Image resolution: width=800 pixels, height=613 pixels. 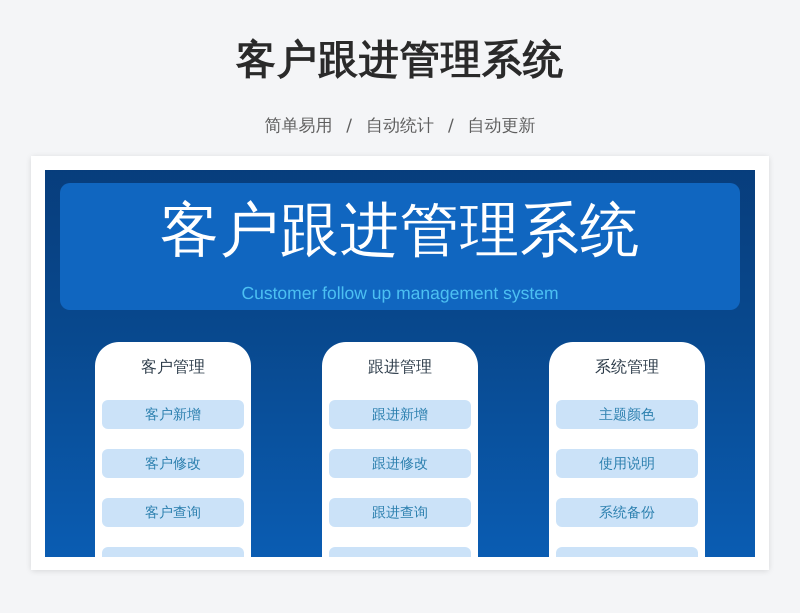 What do you see at coordinates (627, 512) in the screenshot?
I see `menu-button: 系统备份` at bounding box center [627, 512].